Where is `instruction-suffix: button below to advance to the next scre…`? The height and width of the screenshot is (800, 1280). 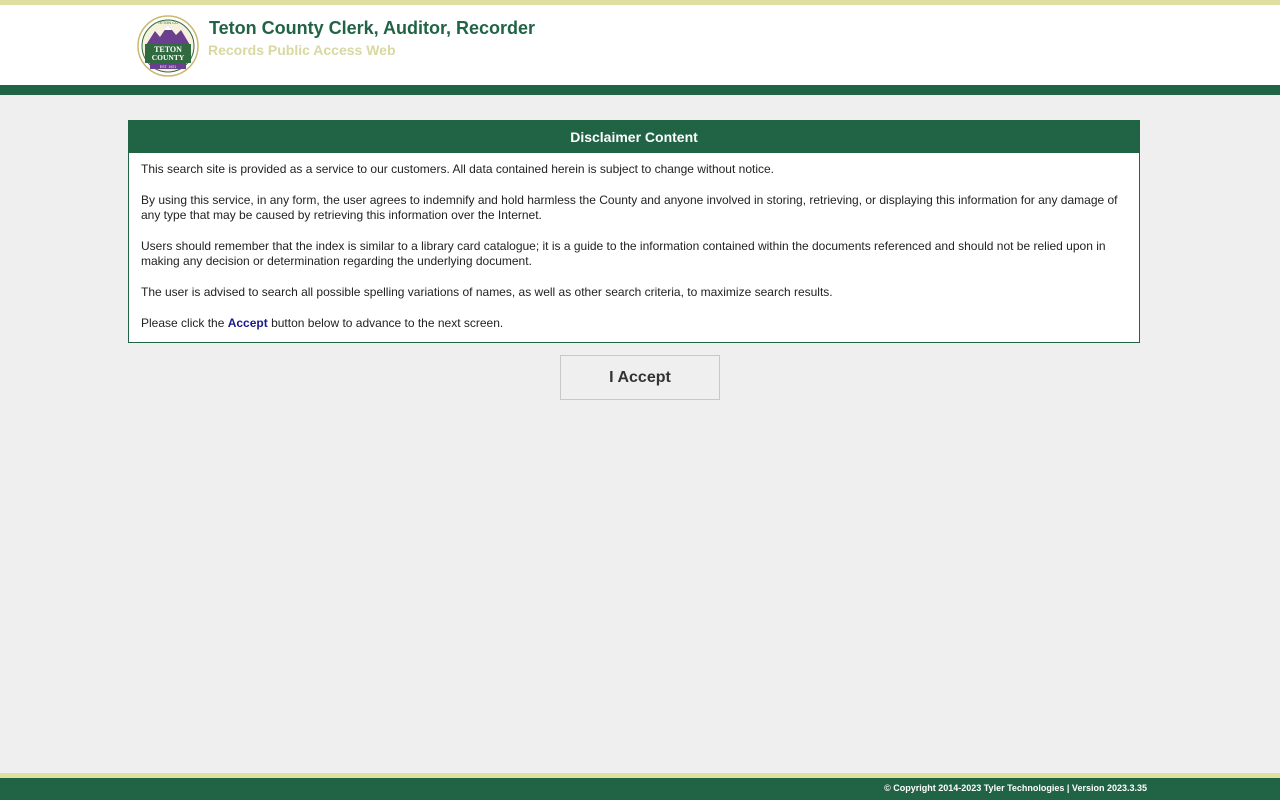
instruction-suffix: button below to advance to the next scre… is located at coordinates (385, 323).